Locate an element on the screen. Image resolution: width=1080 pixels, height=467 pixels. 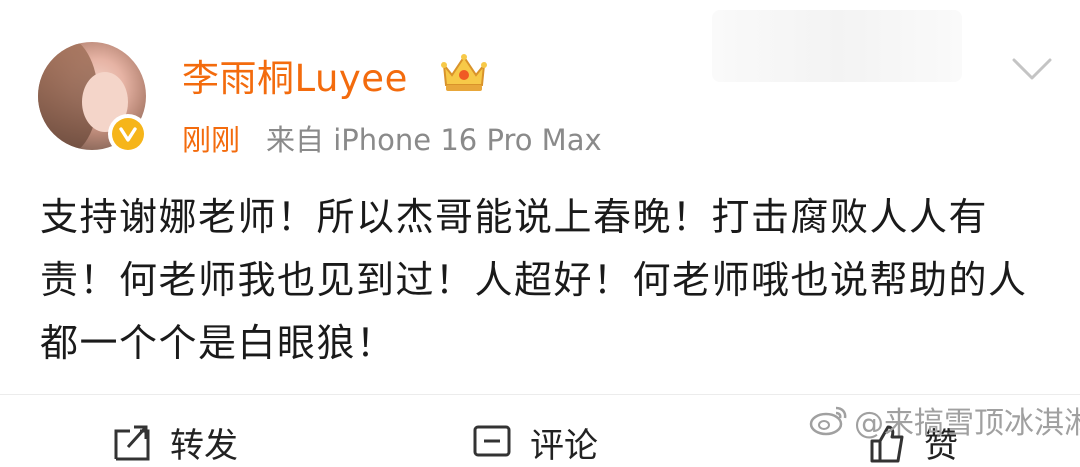
chevron-down-icon is located at coordinates (1032, 69).